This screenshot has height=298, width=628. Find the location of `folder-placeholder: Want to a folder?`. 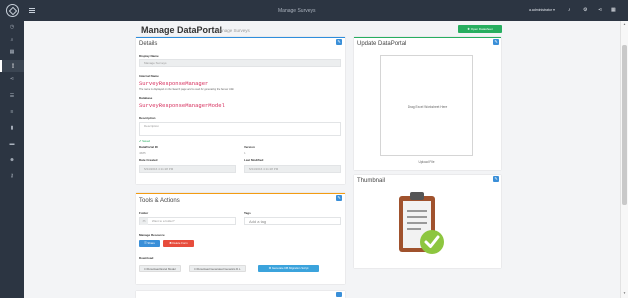

folder-placeholder: Want to a folder? is located at coordinates (163, 221).